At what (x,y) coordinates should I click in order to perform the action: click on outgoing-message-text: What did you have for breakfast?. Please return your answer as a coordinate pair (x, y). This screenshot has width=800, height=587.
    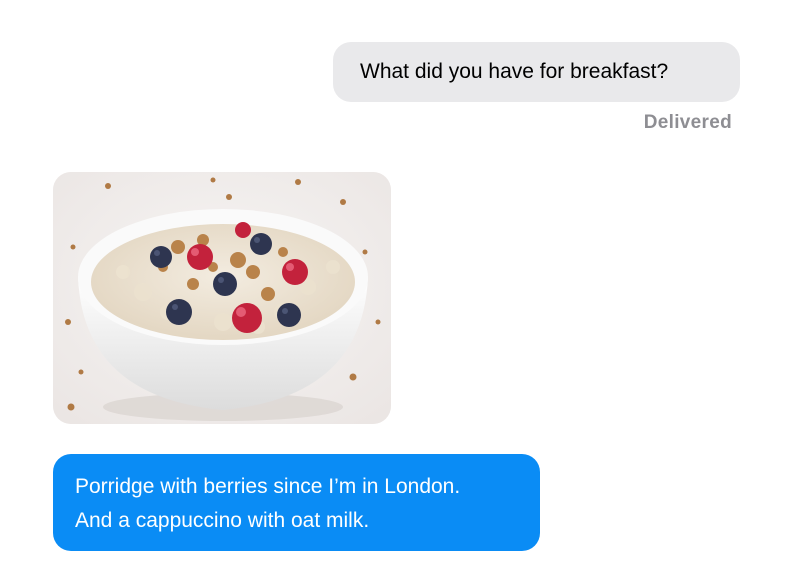
    Looking at the image, I should click on (514, 71).